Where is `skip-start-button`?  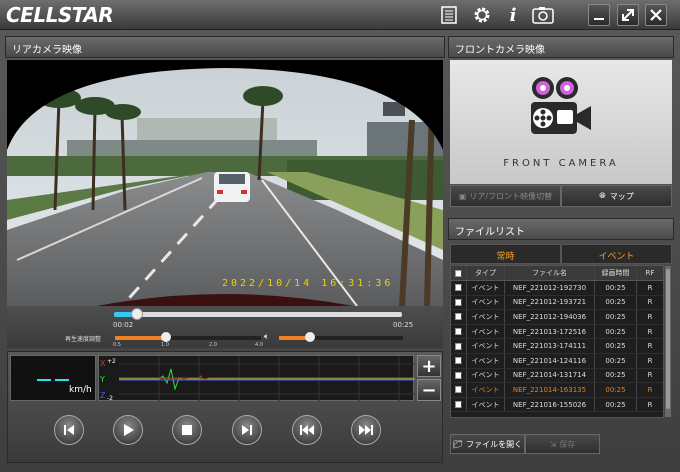
skip-start-button is located at coordinates (69, 430).